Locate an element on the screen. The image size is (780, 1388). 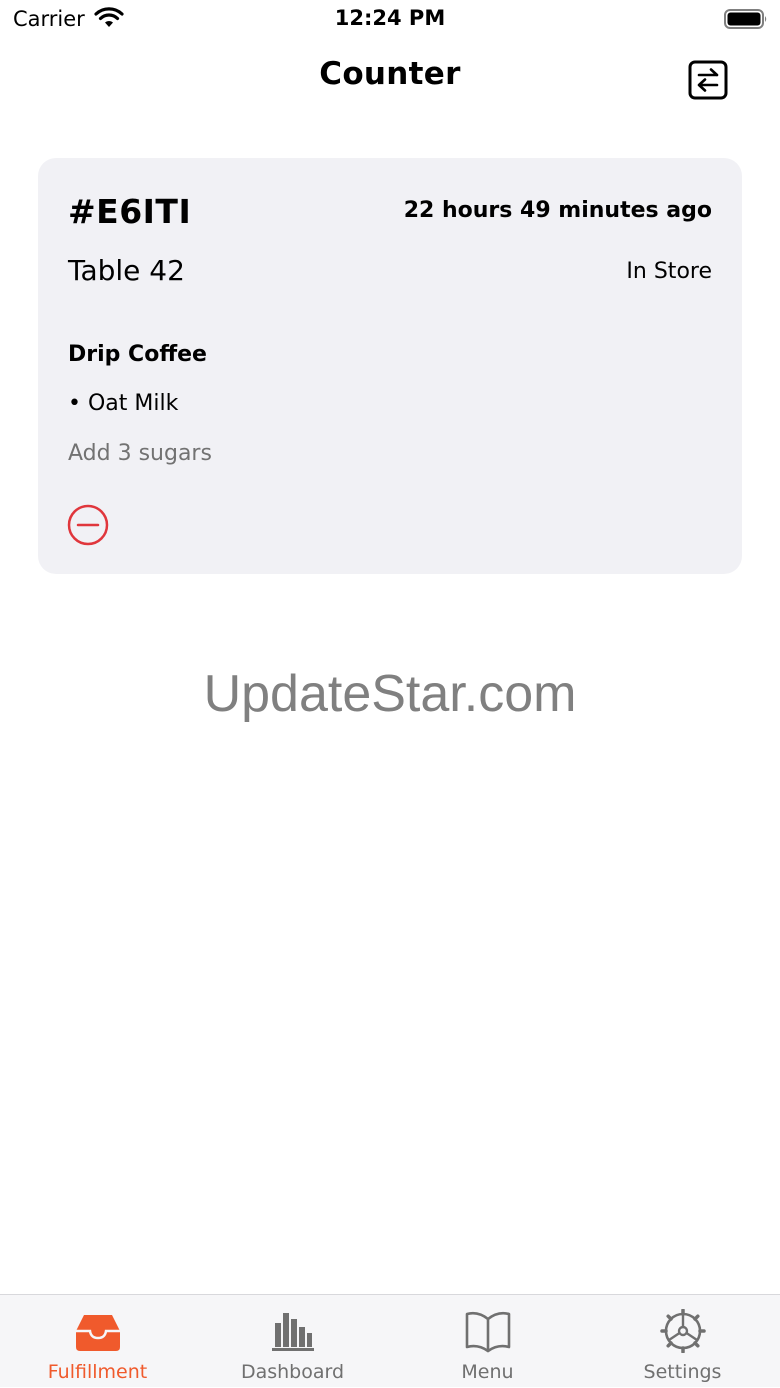
item-name: Drip Coffee is located at coordinates (137, 354).